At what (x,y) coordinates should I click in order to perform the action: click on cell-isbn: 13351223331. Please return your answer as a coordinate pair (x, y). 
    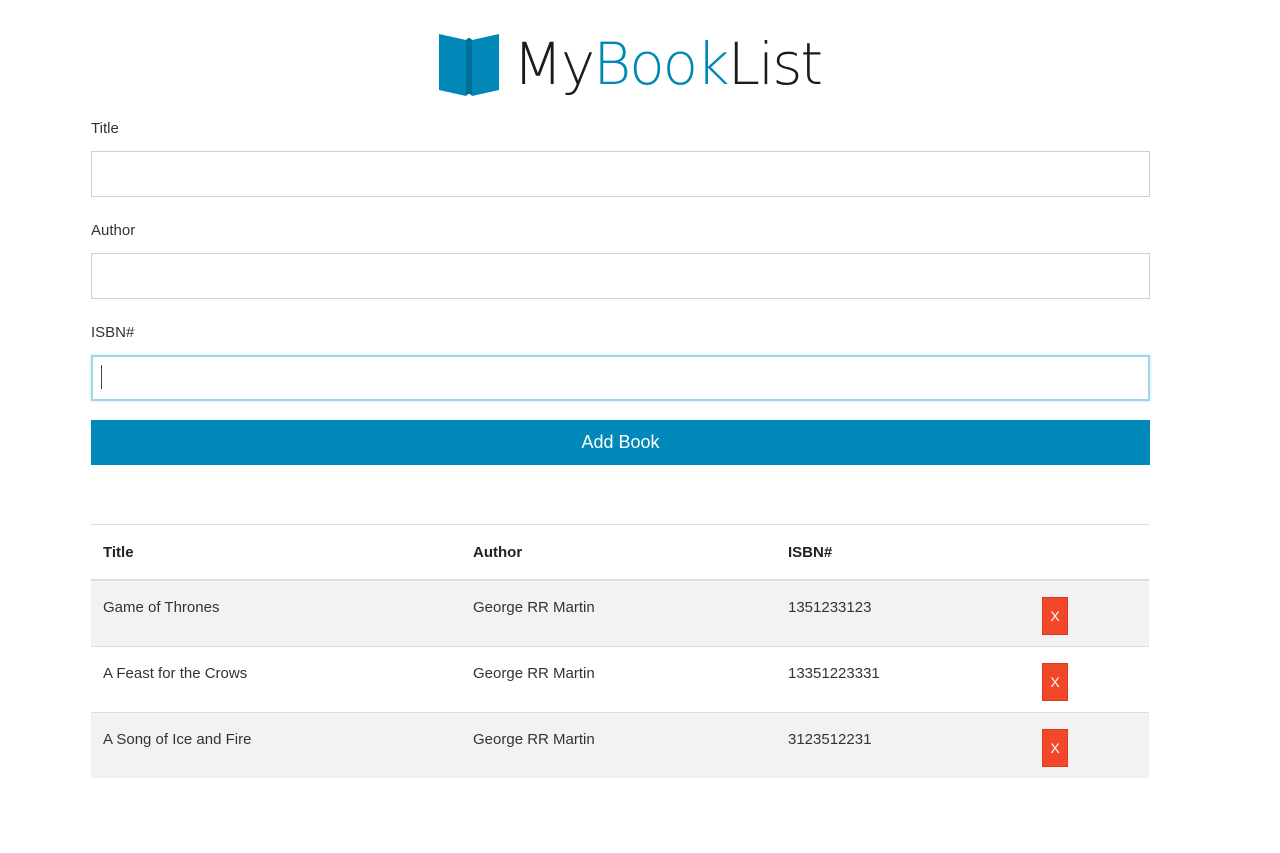
    Looking at the image, I should click on (903, 678).